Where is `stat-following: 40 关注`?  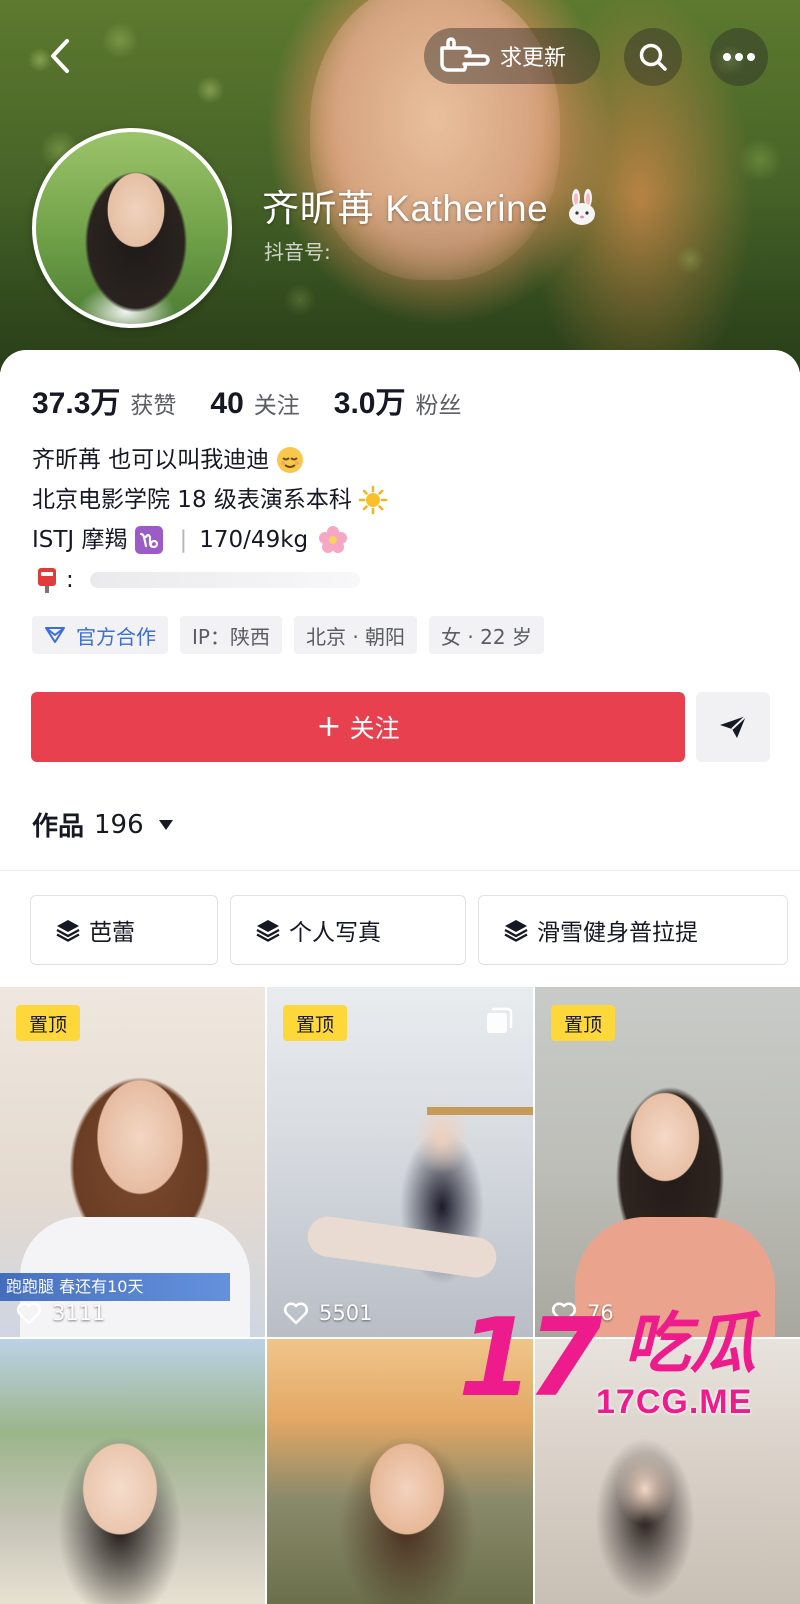 stat-following: 40 关注 is located at coordinates (254, 403).